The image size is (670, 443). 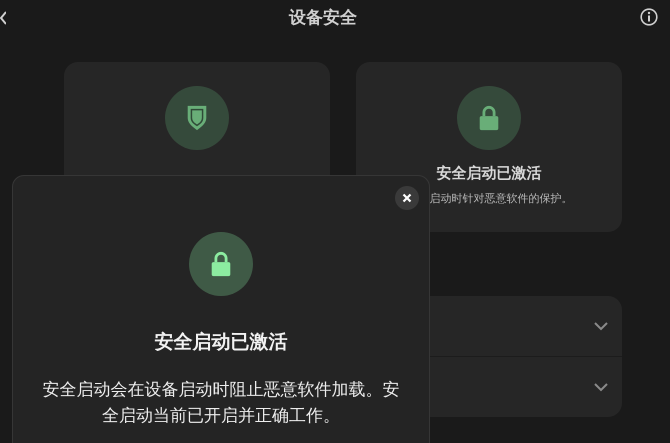 I want to click on dialog-title: 安全启动已激活, so click(x=221, y=342).